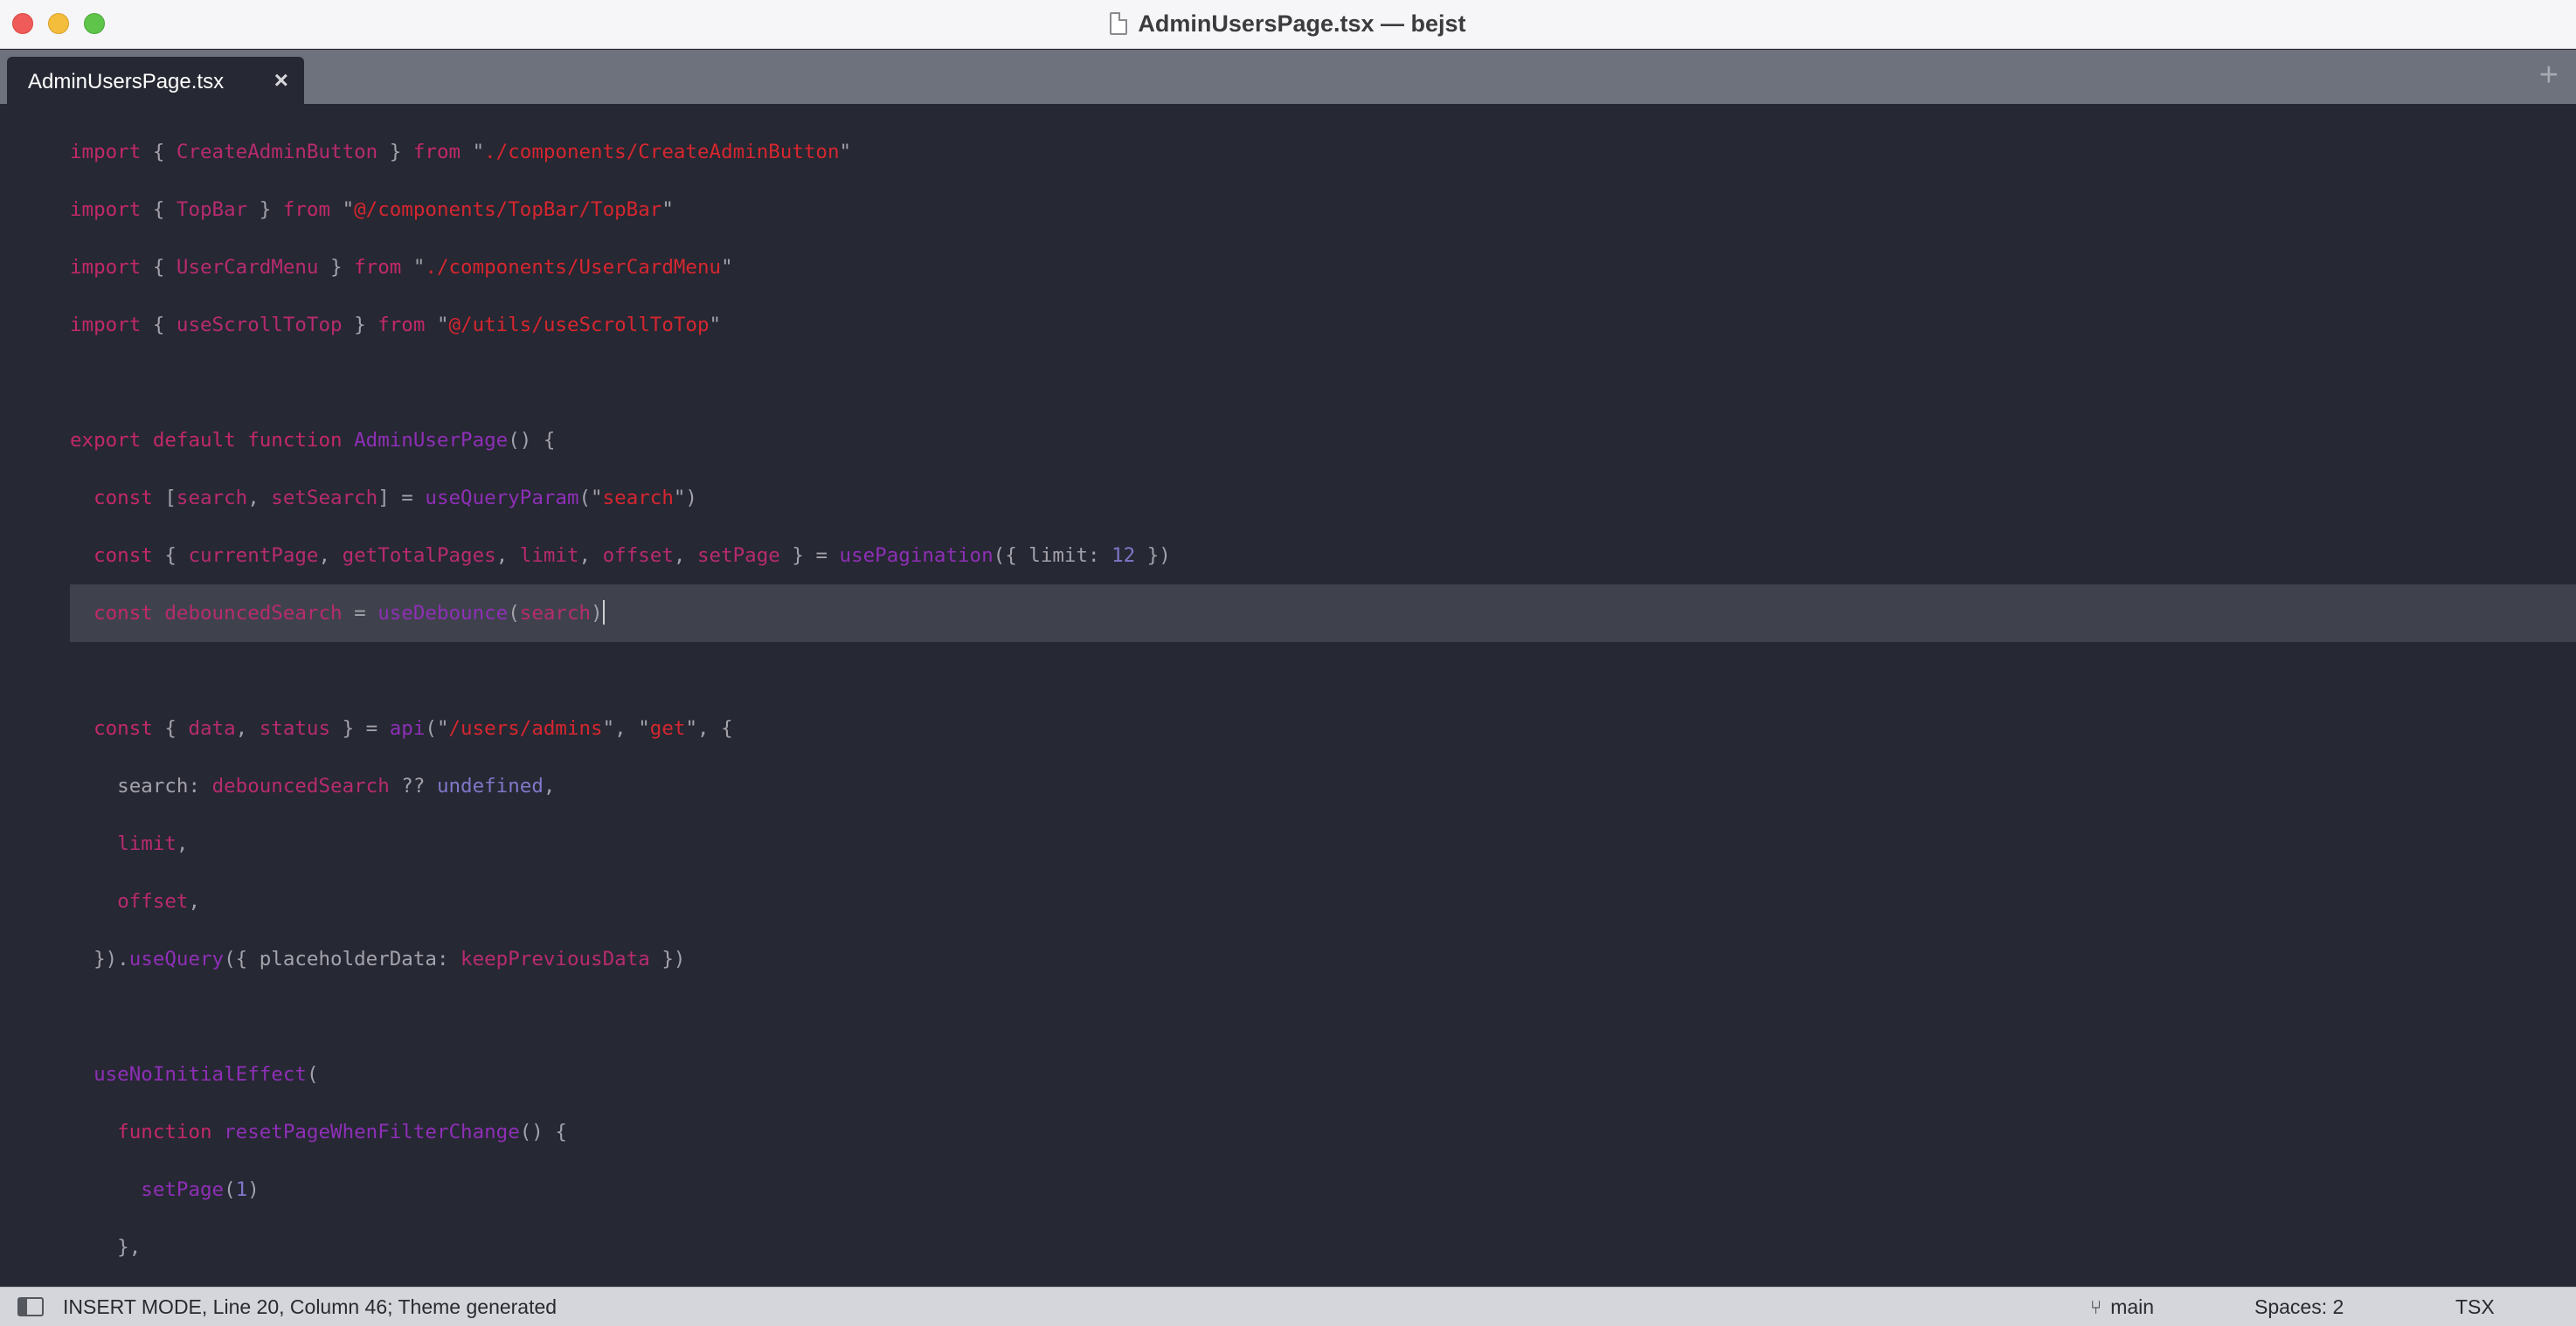 The image size is (2576, 1326). Describe the element at coordinates (324, 498) in the screenshot. I see `code-token: setSearch` at that location.